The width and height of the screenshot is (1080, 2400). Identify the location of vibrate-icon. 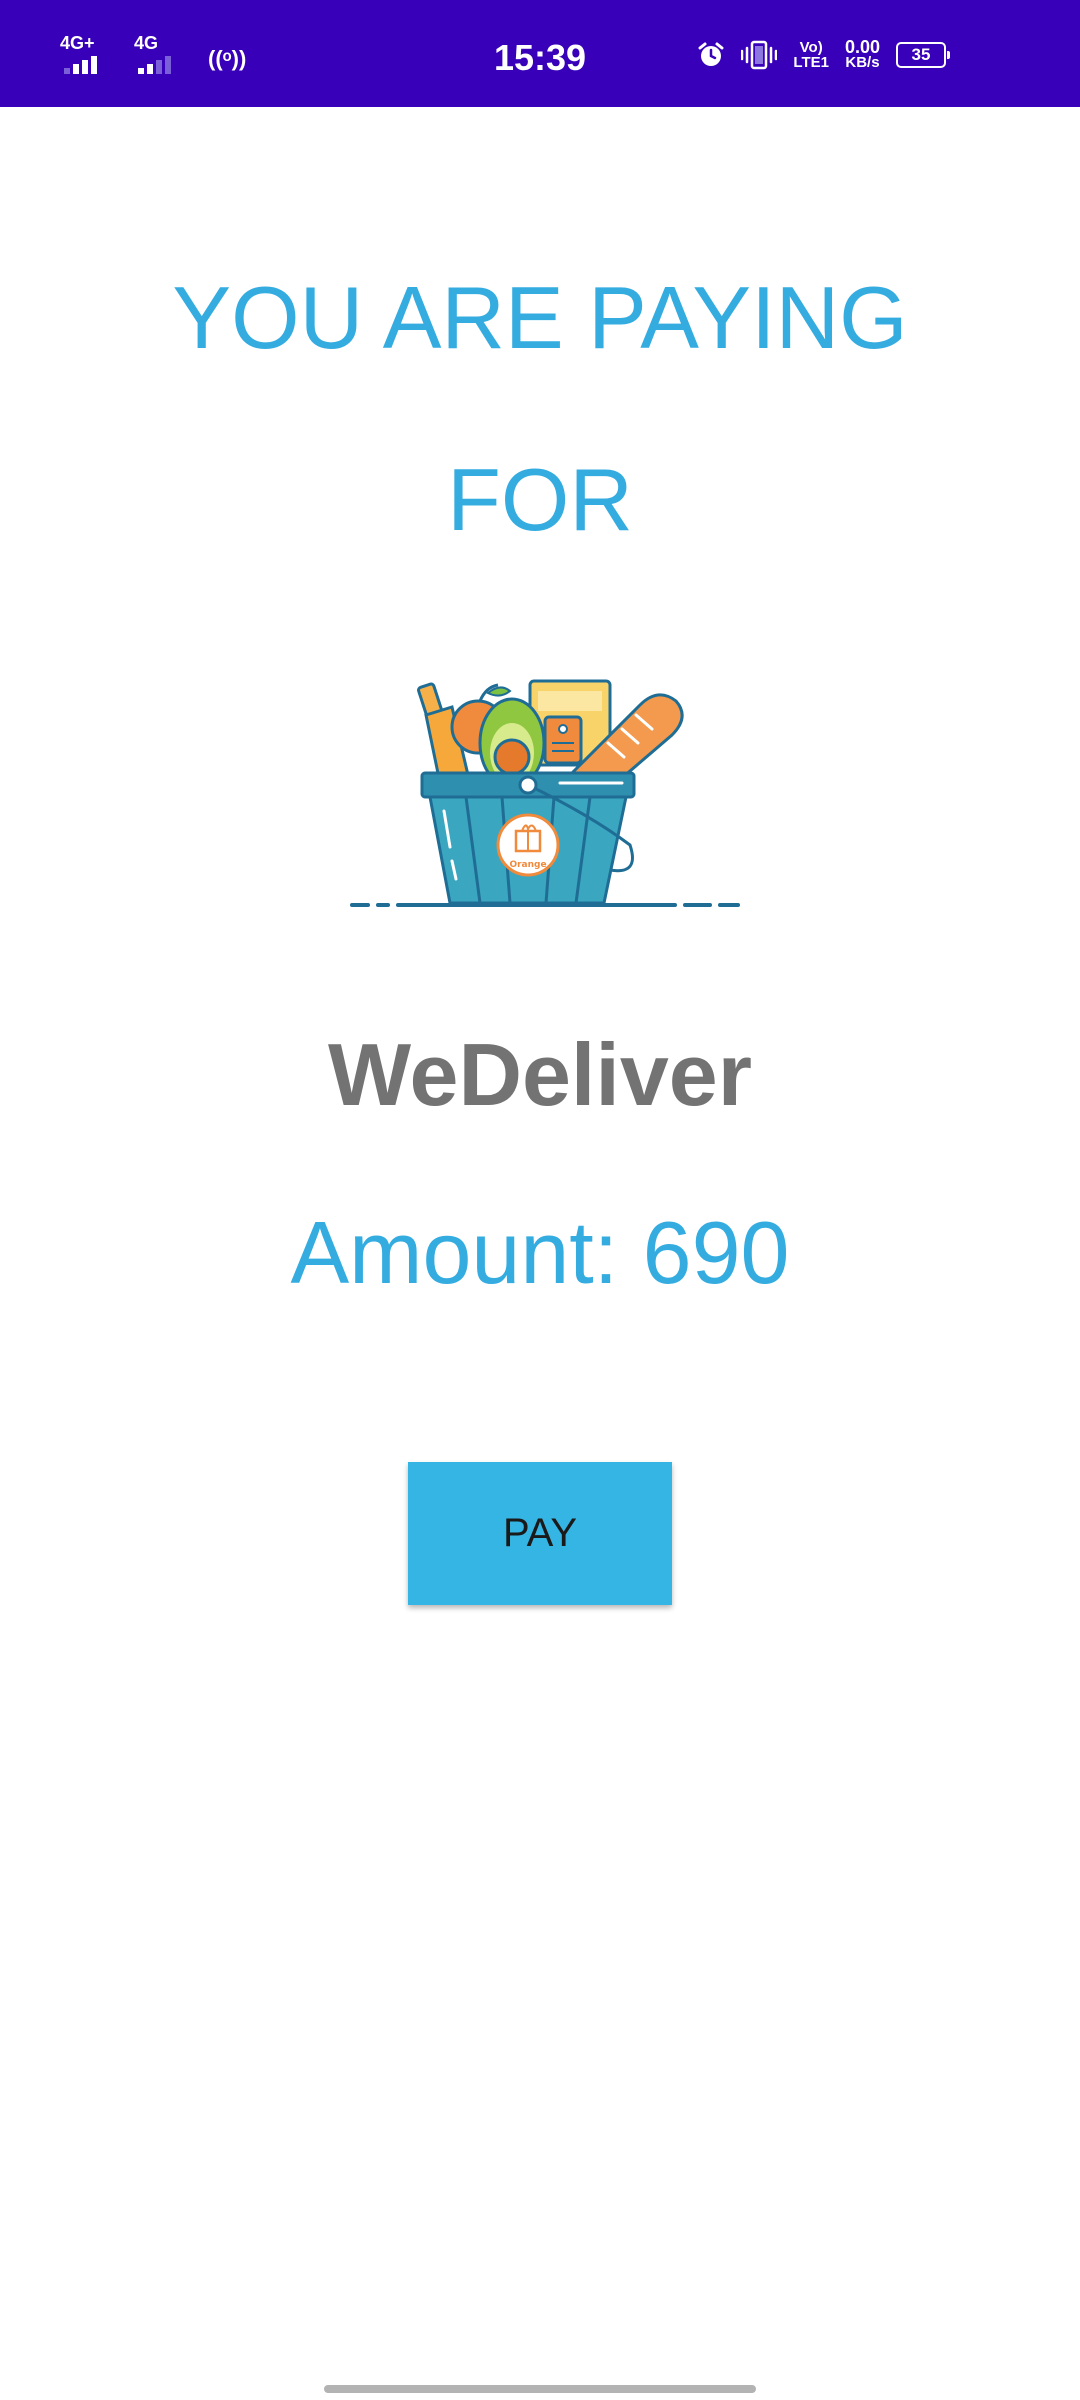
(759, 55).